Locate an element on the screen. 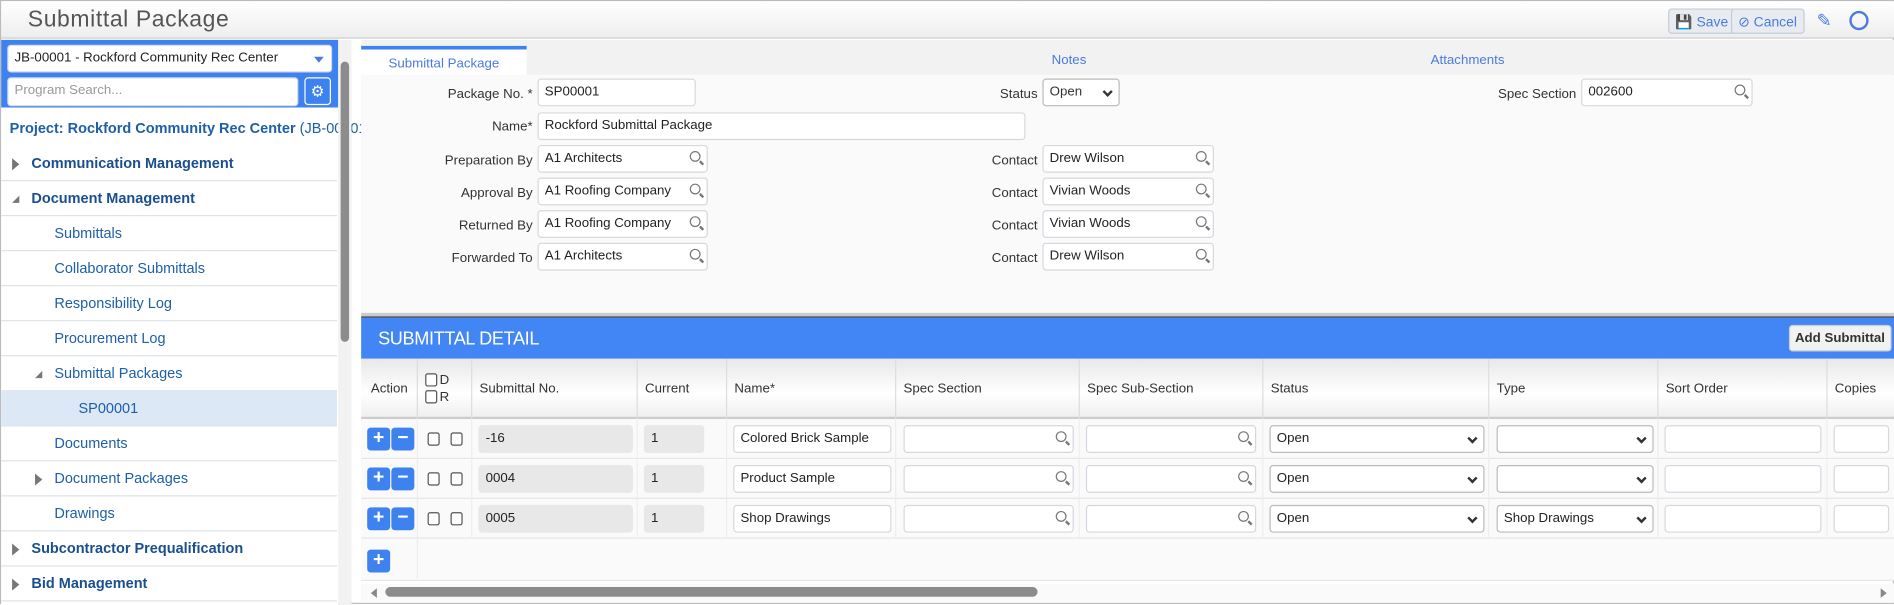 The image size is (1894, 605). sidebar-item: Communication Management is located at coordinates (169, 164).